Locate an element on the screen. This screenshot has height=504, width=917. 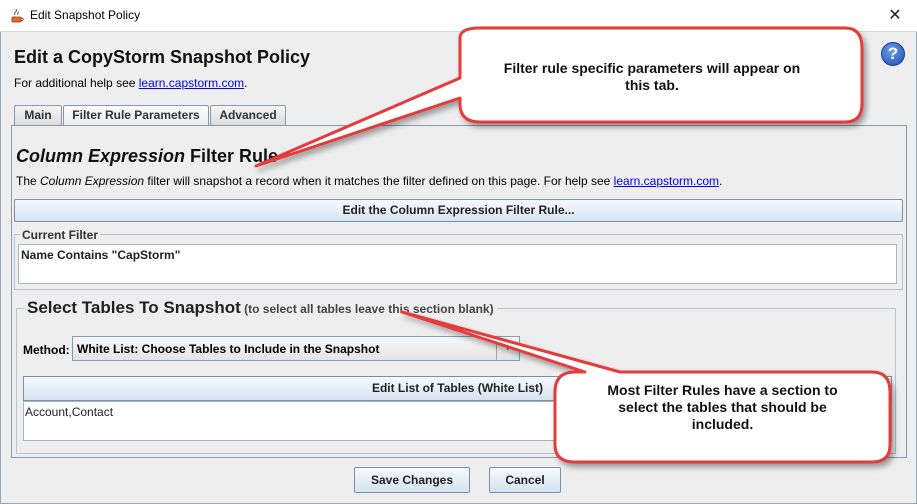
desc-help-link: learn.capstorm.com is located at coordinates (666, 181).